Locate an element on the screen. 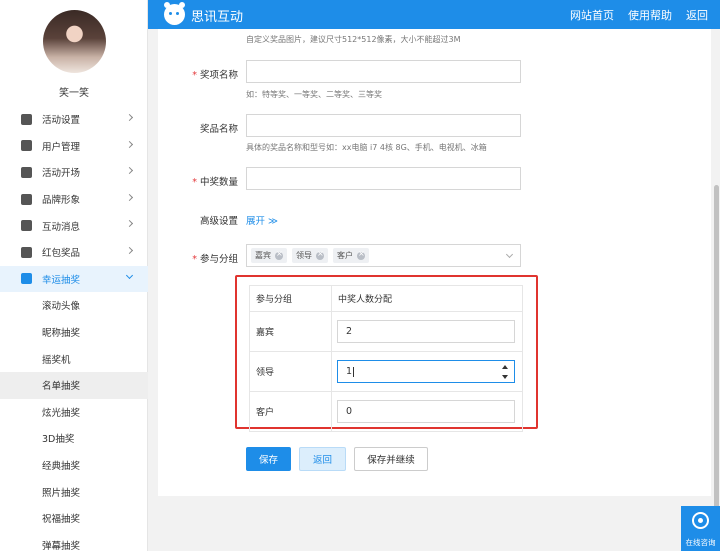 The width and height of the screenshot is (720, 551). username: 笑一笑 is located at coordinates (74, 93).